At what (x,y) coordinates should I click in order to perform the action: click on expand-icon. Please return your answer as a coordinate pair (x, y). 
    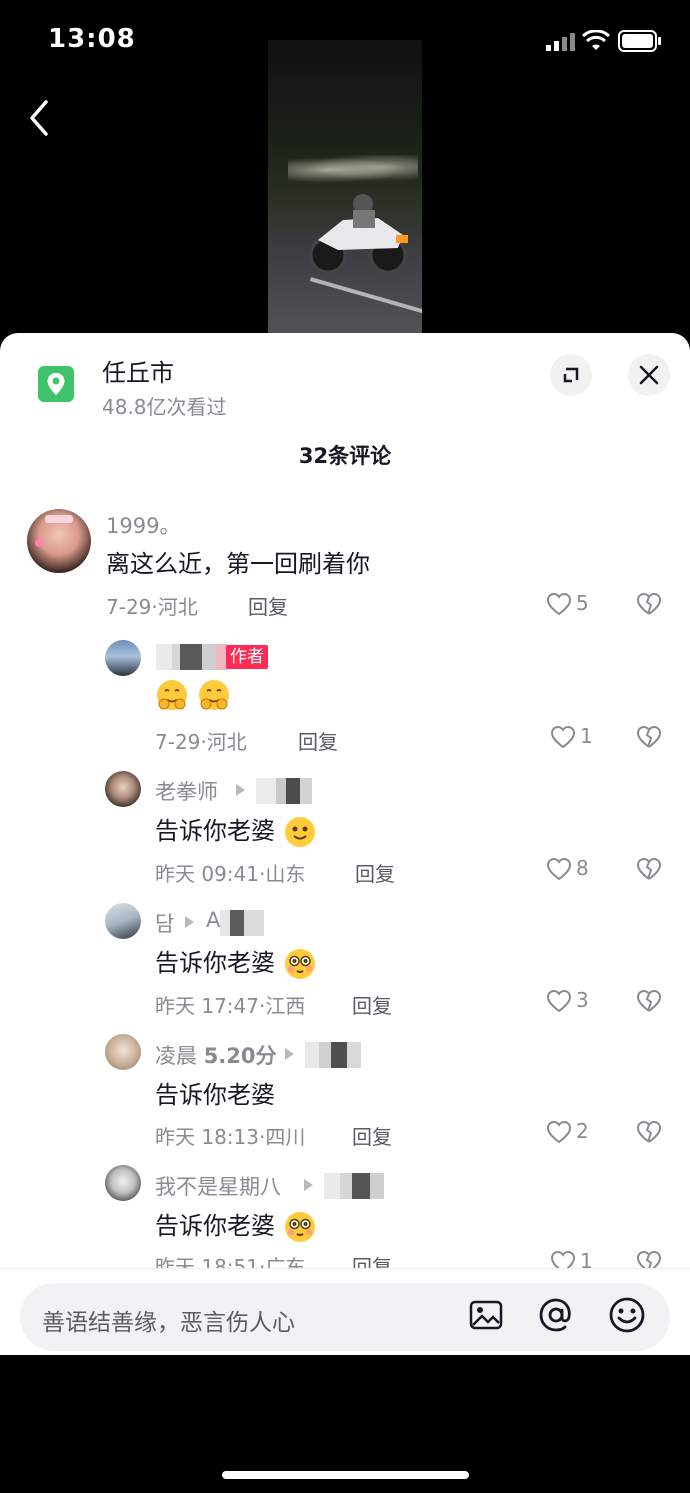
    Looking at the image, I should click on (571, 375).